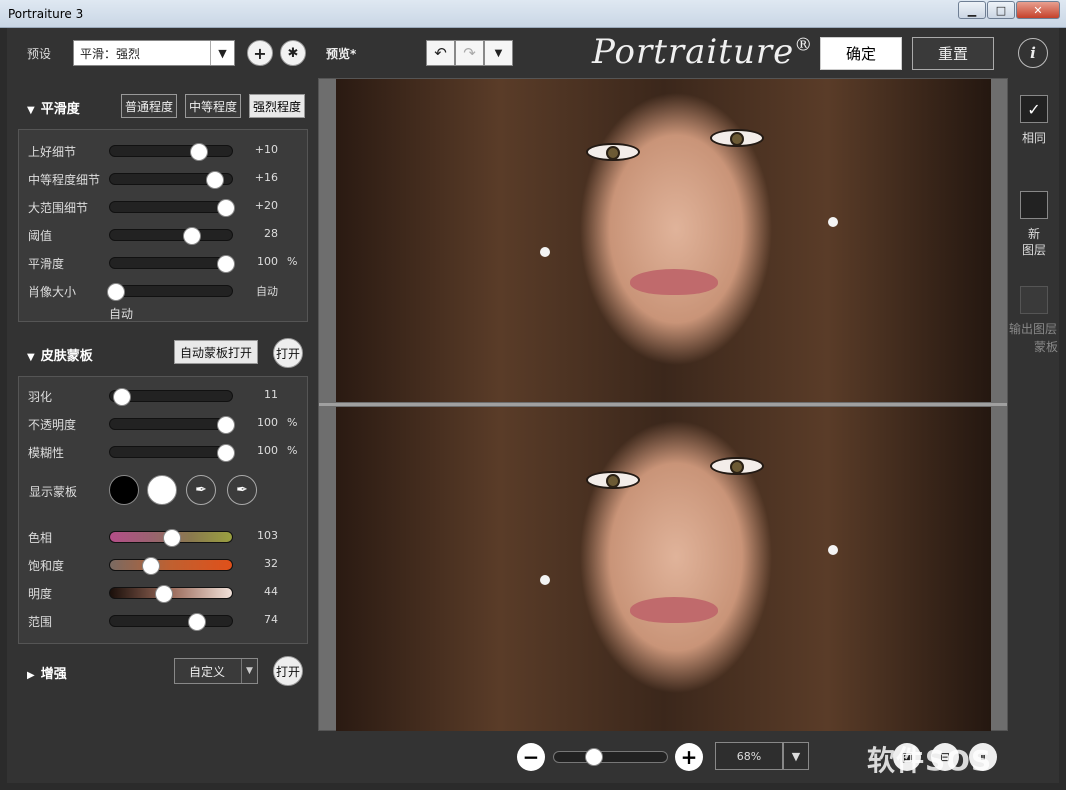  Describe the element at coordinates (53, 492) in the screenshot. I see `show-mask-label: 显示蒙板` at that location.